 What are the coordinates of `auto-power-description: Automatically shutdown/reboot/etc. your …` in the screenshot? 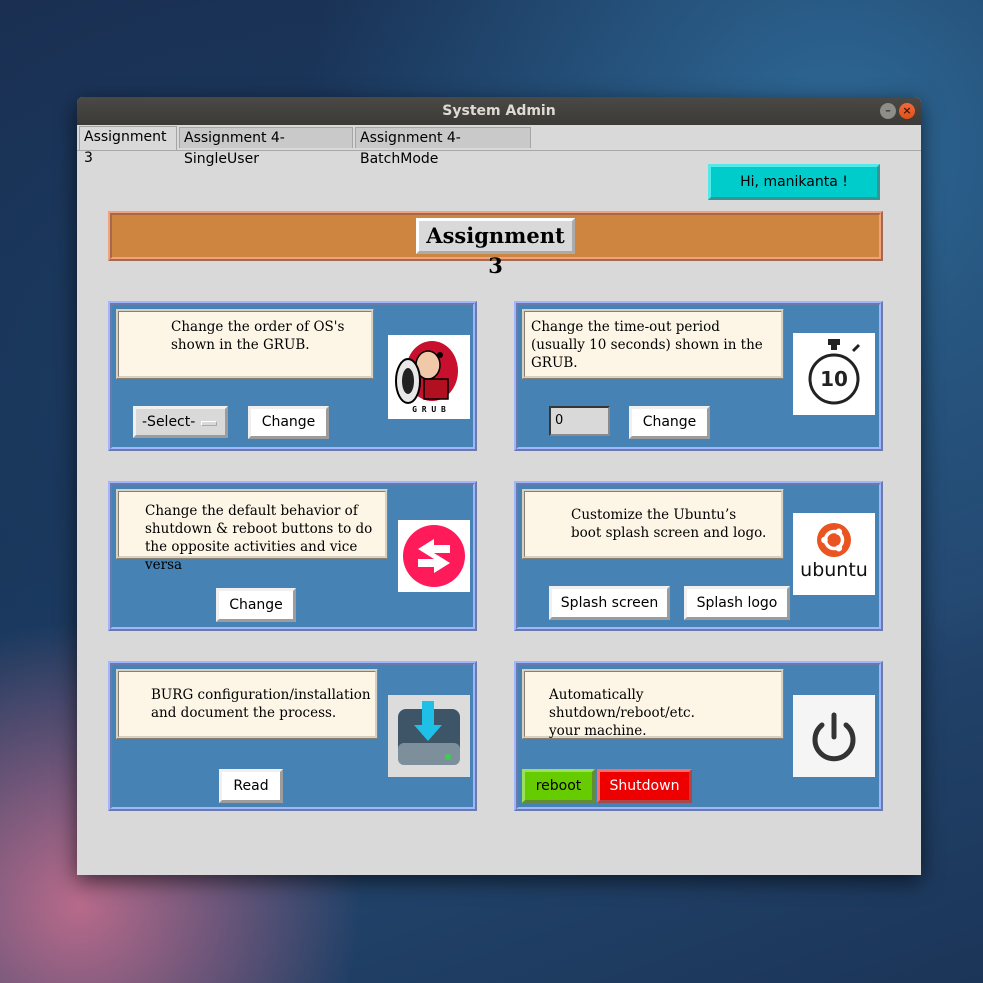 It's located at (653, 704).